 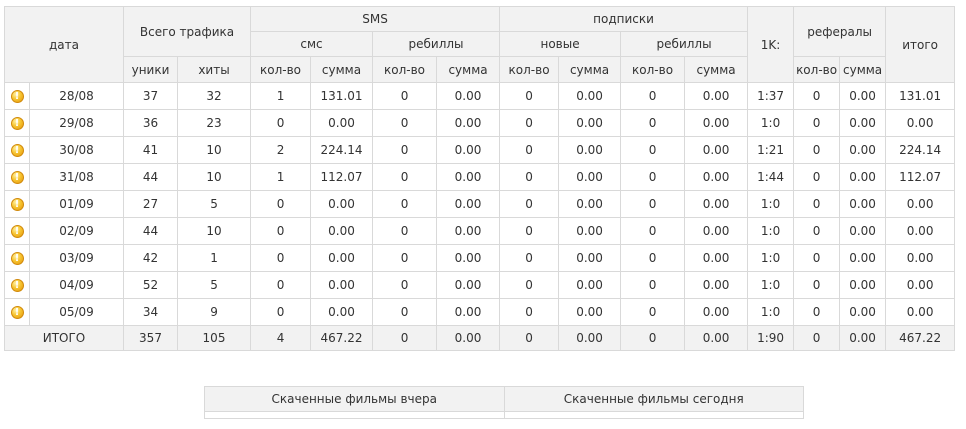 I want to click on header-total-traffic: Всего трафика, so click(x=187, y=31).